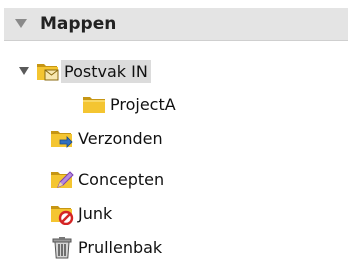  Describe the element at coordinates (95, 213) in the screenshot. I see `folder-label: Junk` at that location.